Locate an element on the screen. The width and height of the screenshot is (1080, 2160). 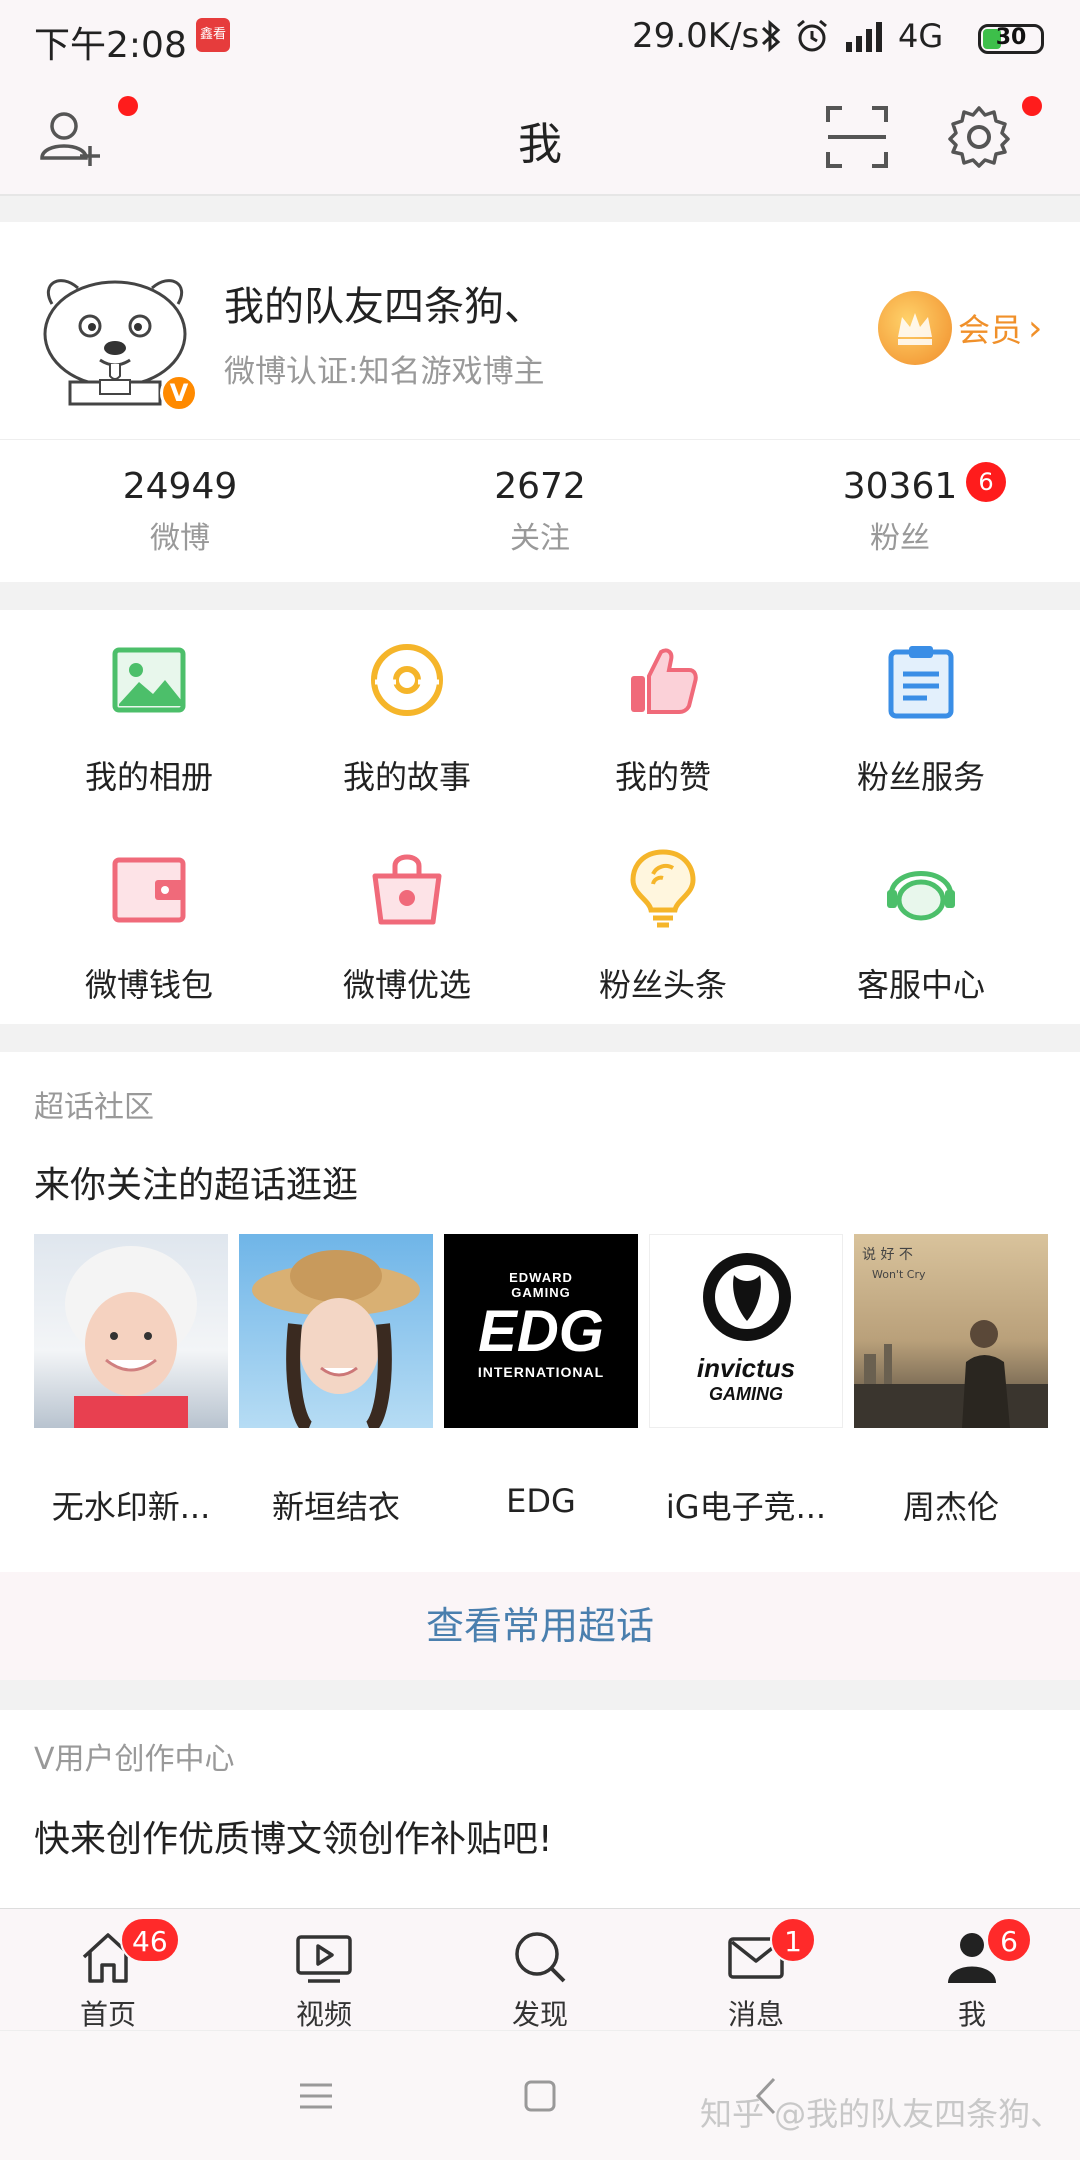
headset-icon is located at coordinates (921, 896).